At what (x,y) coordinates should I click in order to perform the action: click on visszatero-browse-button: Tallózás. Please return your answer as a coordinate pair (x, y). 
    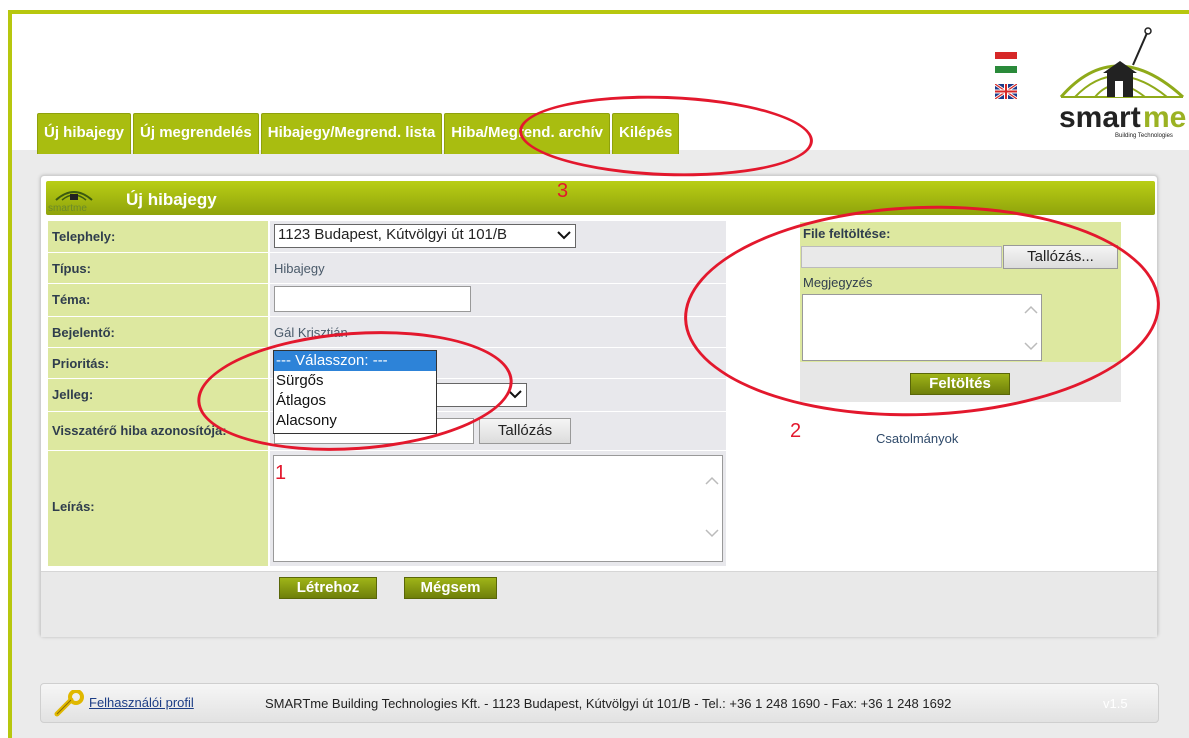
    Looking at the image, I should click on (525, 431).